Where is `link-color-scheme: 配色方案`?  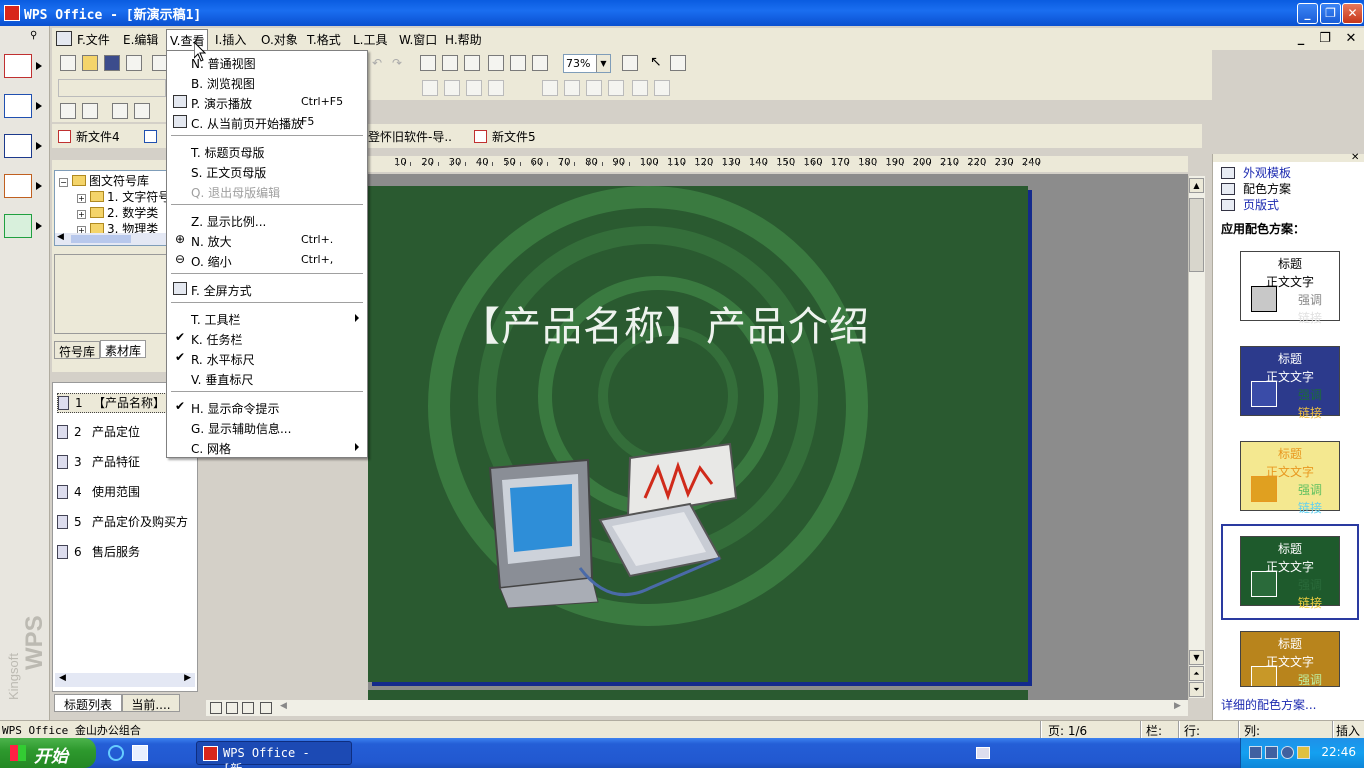 link-color-scheme: 配色方案 is located at coordinates (1256, 188).